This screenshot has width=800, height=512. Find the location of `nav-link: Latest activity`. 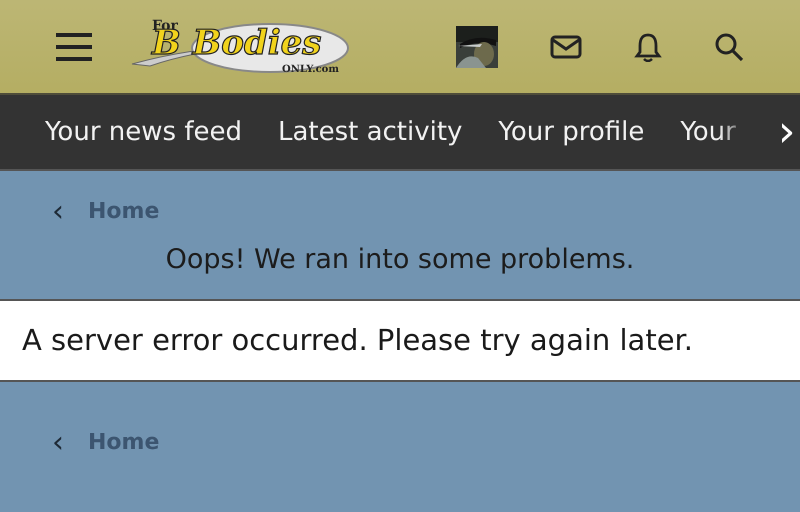

nav-link: Latest activity is located at coordinates (370, 132).